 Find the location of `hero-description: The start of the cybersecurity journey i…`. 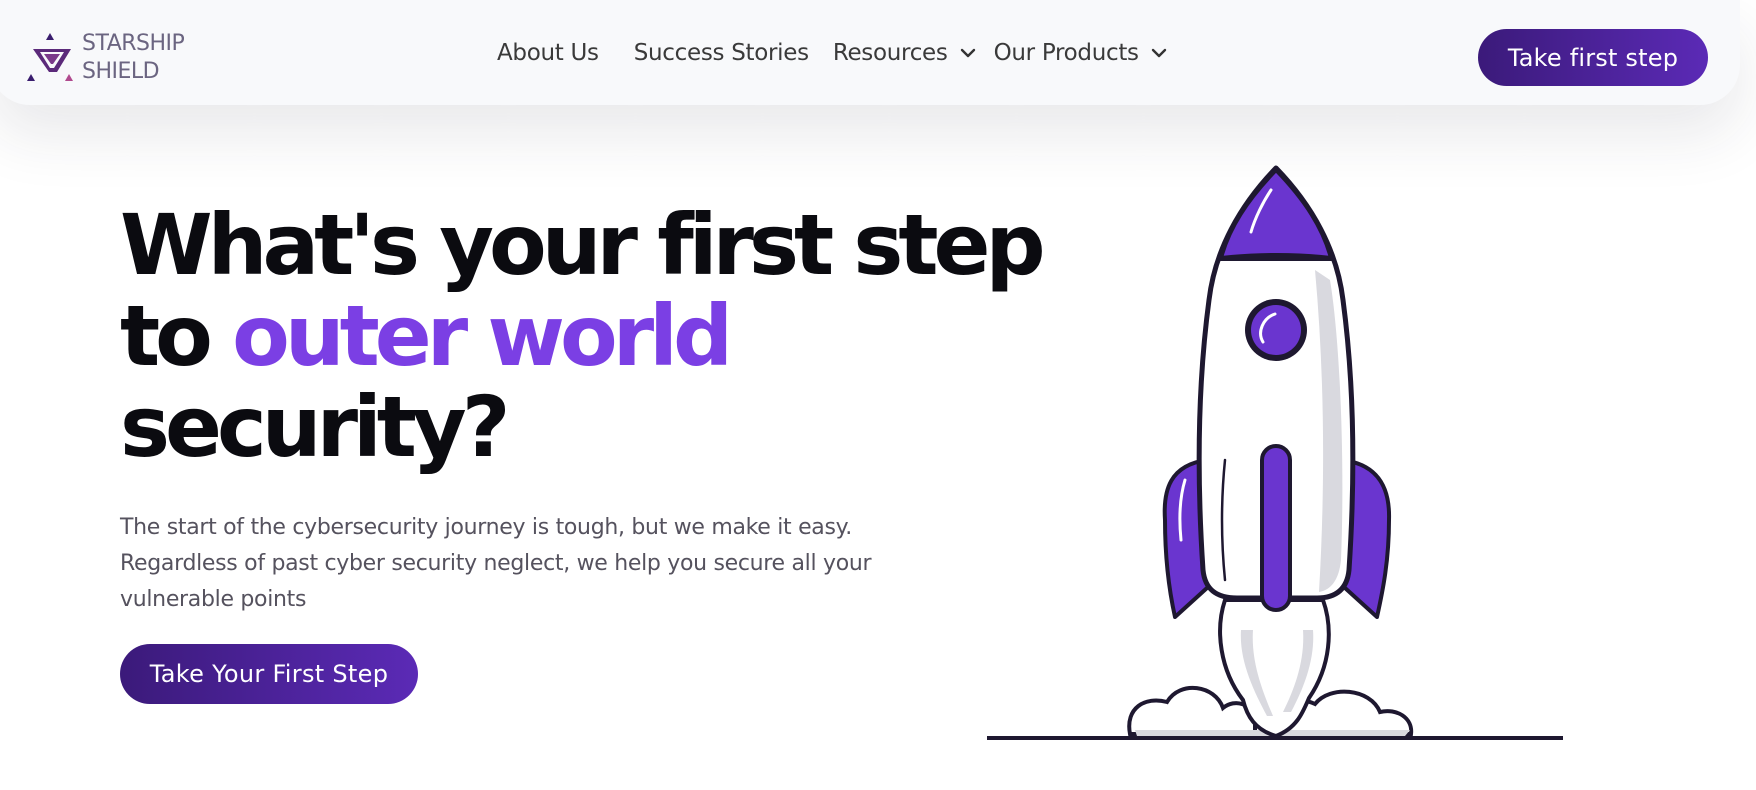

hero-description: The start of the cybersecurity journey i… is located at coordinates (496, 563).